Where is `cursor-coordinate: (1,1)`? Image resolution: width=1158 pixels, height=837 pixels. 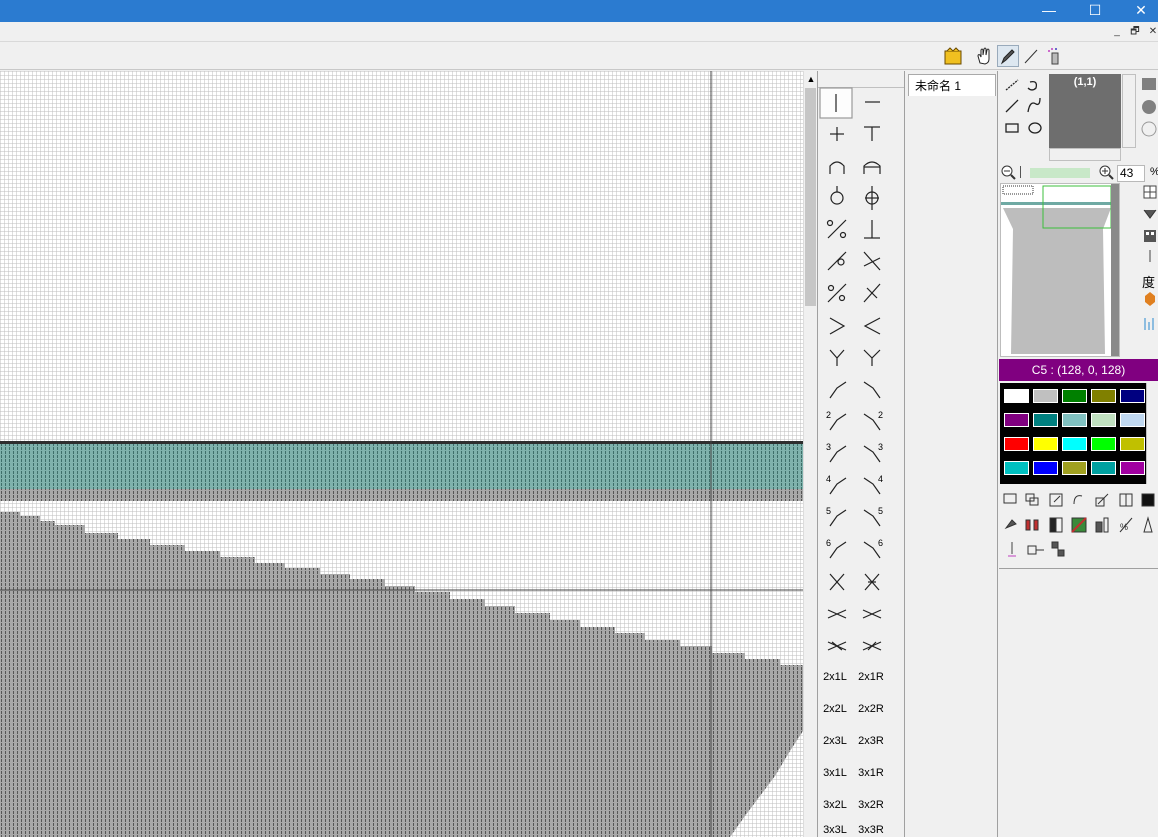
cursor-coordinate: (1,1) is located at coordinates (1085, 82).